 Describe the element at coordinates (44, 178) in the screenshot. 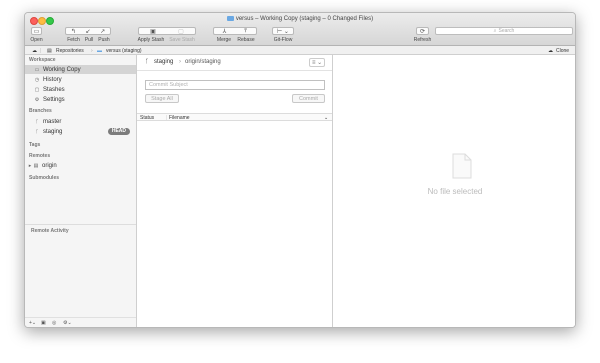

I see `section-submodules: Submodules` at that location.